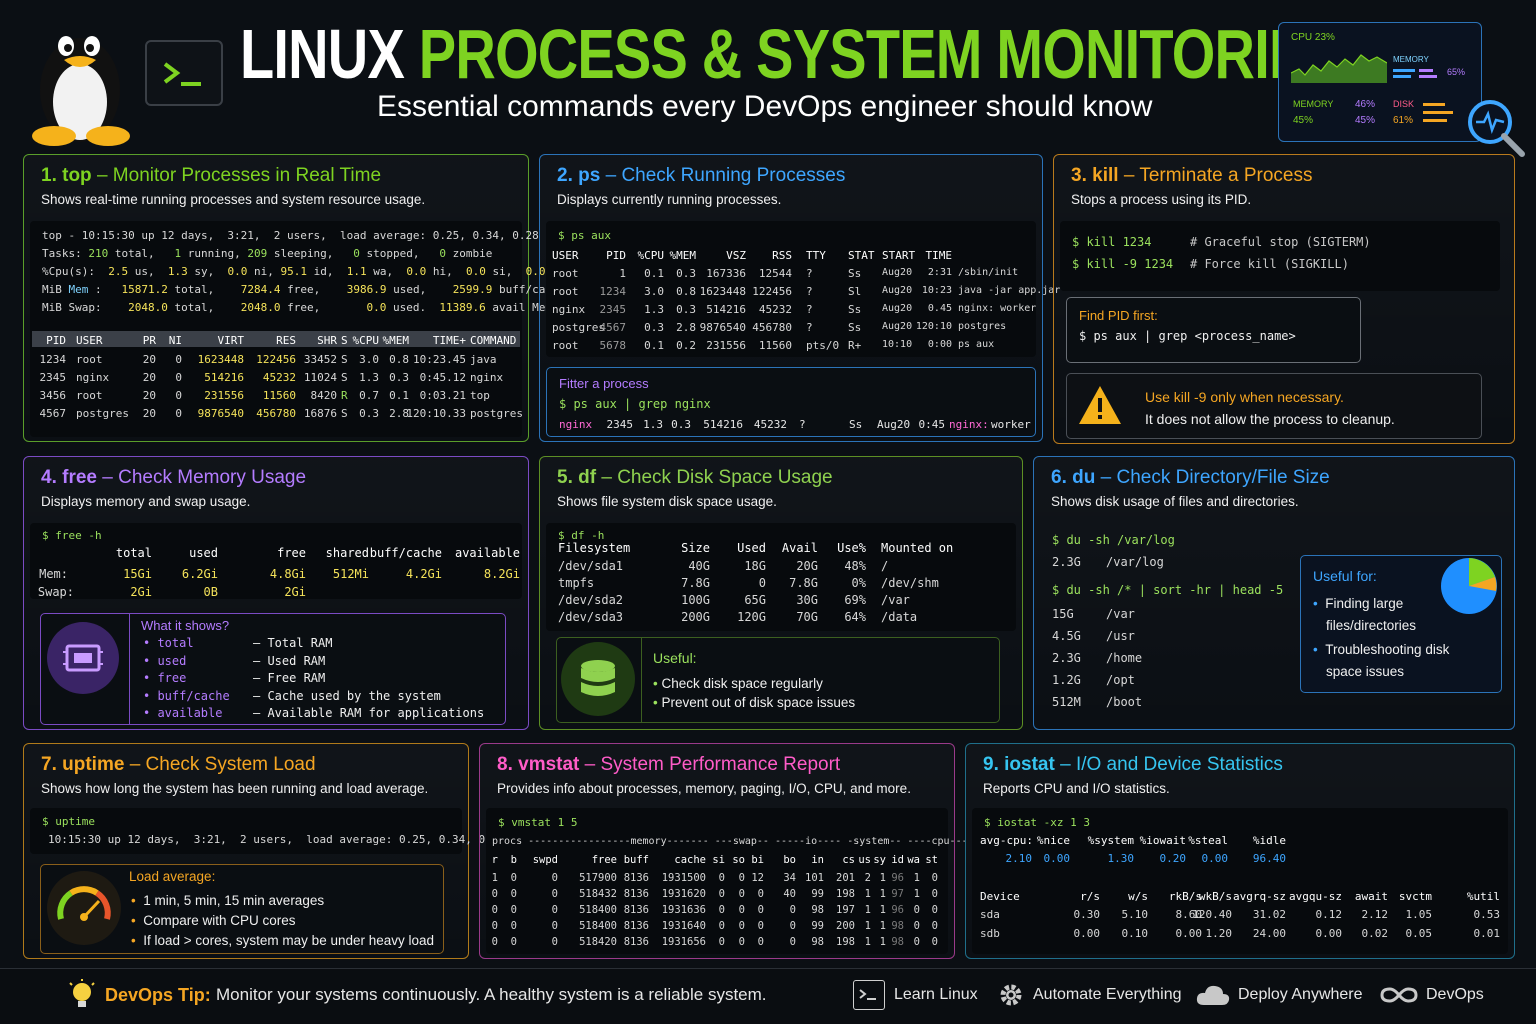 The image size is (1536, 1024). What do you see at coordinates (1269, 840) in the screenshot?
I see `table-header-cell: %idle` at bounding box center [1269, 840].